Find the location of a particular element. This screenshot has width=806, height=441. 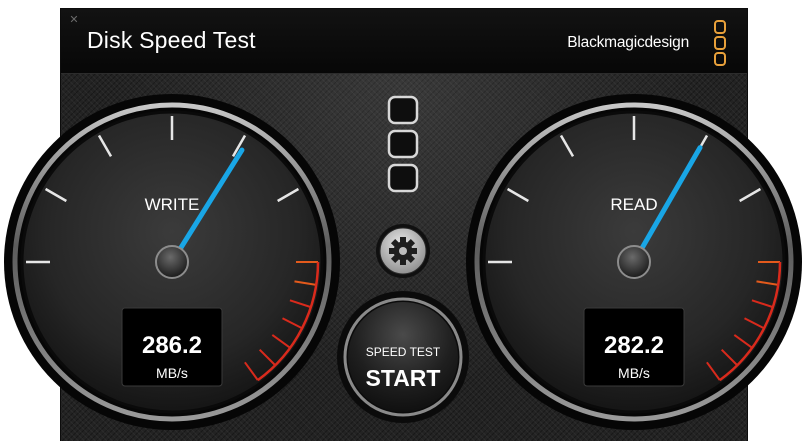

stacked-squares-icon is located at coordinates (403, 144).